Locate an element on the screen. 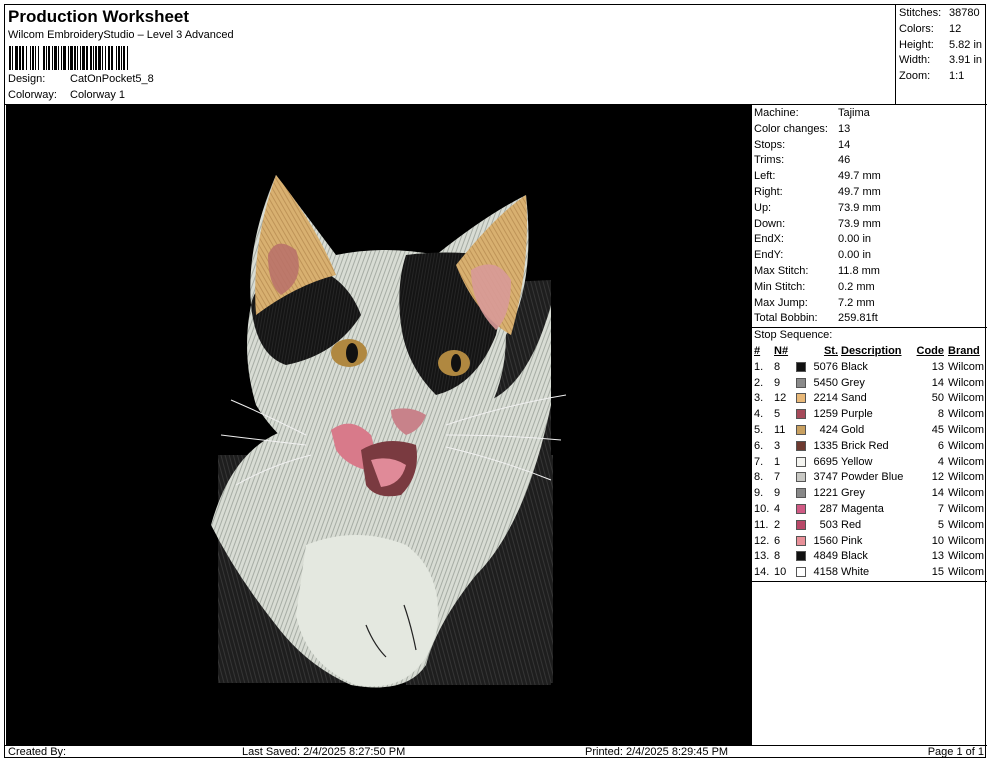 The image size is (990, 762). sequence-desc: White is located at coordinates (855, 572).